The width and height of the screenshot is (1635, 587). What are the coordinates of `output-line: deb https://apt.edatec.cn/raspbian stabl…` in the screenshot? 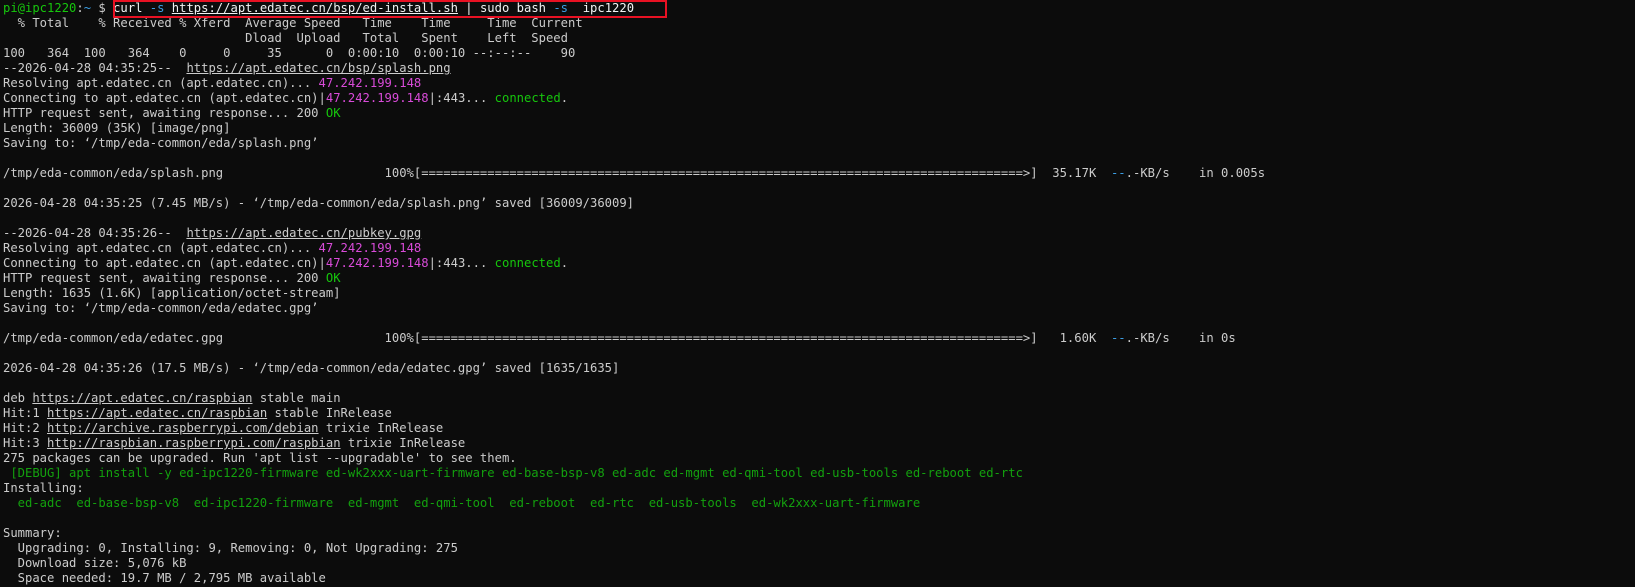 It's located at (817, 398).